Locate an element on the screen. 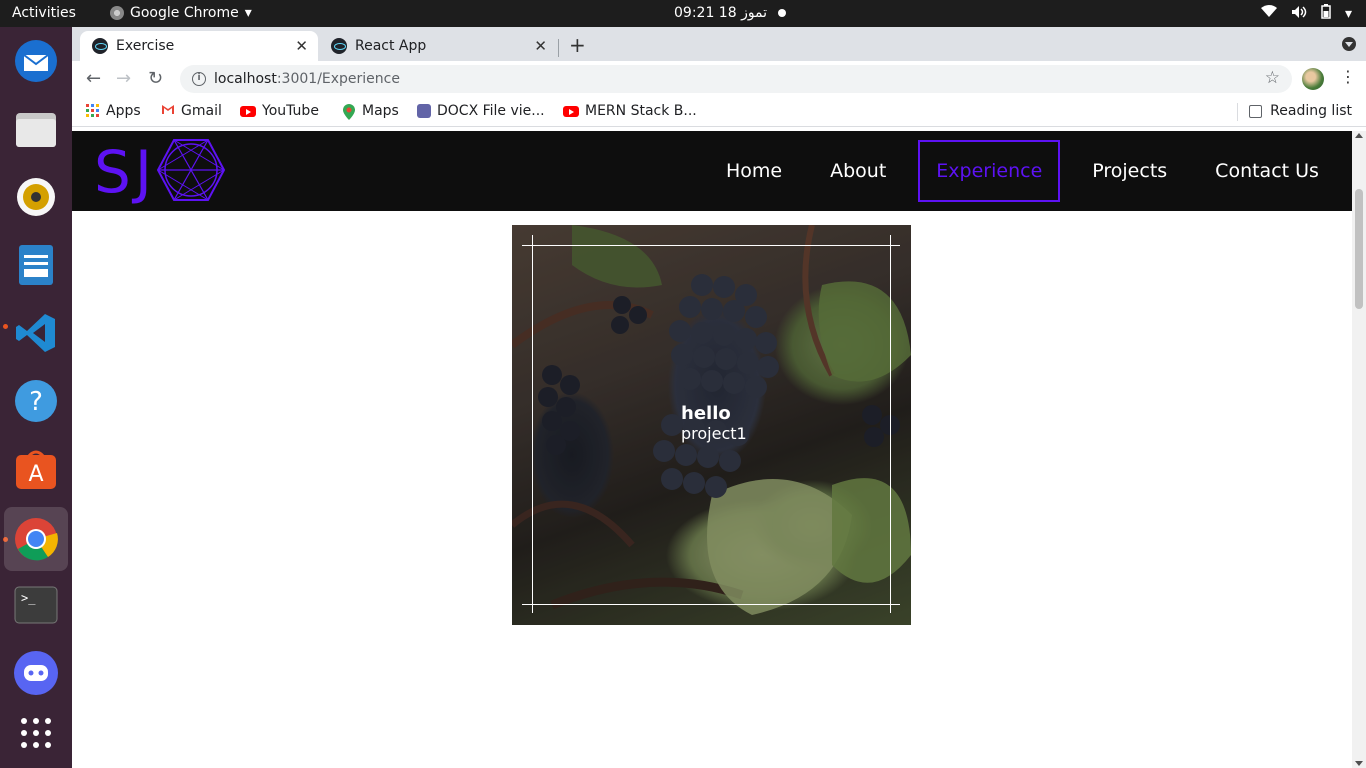  bookmark-label: YouTube is located at coordinates (290, 111).